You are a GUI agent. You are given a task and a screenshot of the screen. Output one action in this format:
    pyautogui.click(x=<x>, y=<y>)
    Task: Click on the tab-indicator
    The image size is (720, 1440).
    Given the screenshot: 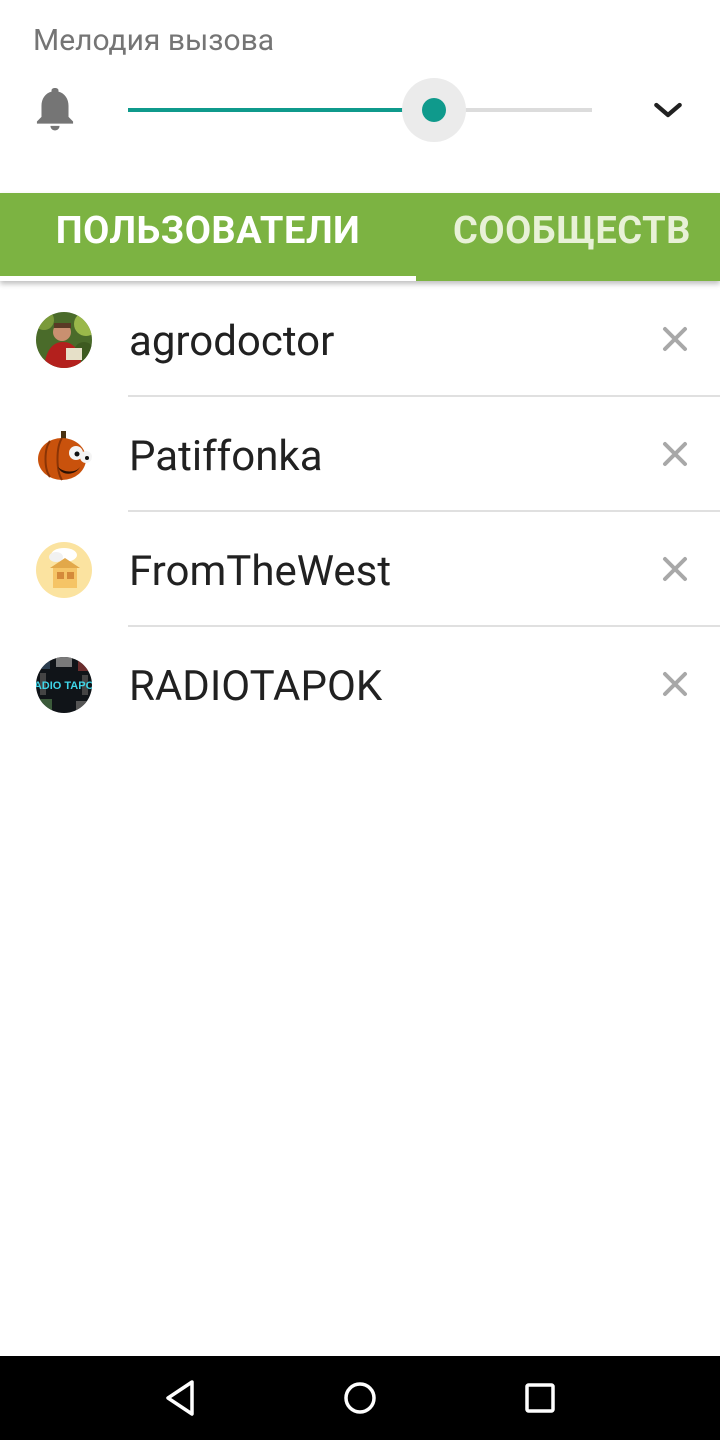 What is the action you would take?
    pyautogui.click(x=208, y=278)
    